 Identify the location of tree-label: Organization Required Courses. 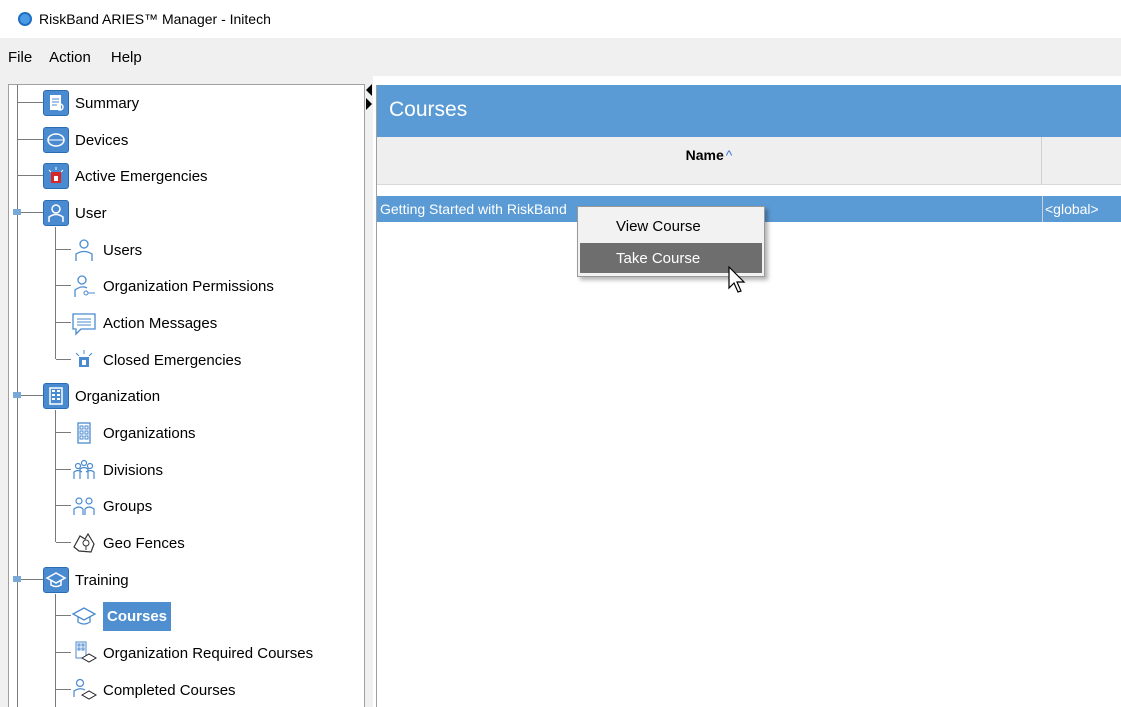
(208, 653).